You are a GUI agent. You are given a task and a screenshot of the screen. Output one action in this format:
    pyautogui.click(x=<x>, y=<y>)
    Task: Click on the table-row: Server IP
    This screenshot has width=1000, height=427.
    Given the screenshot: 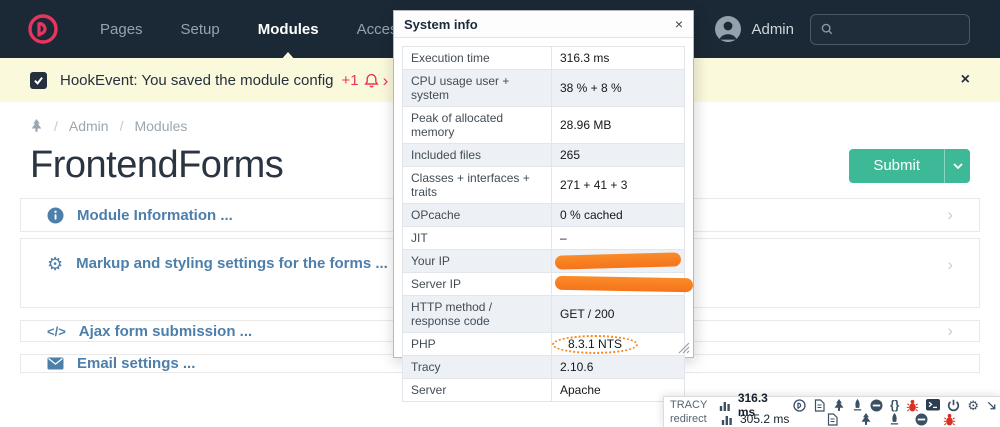 What is the action you would take?
    pyautogui.click(x=548, y=284)
    